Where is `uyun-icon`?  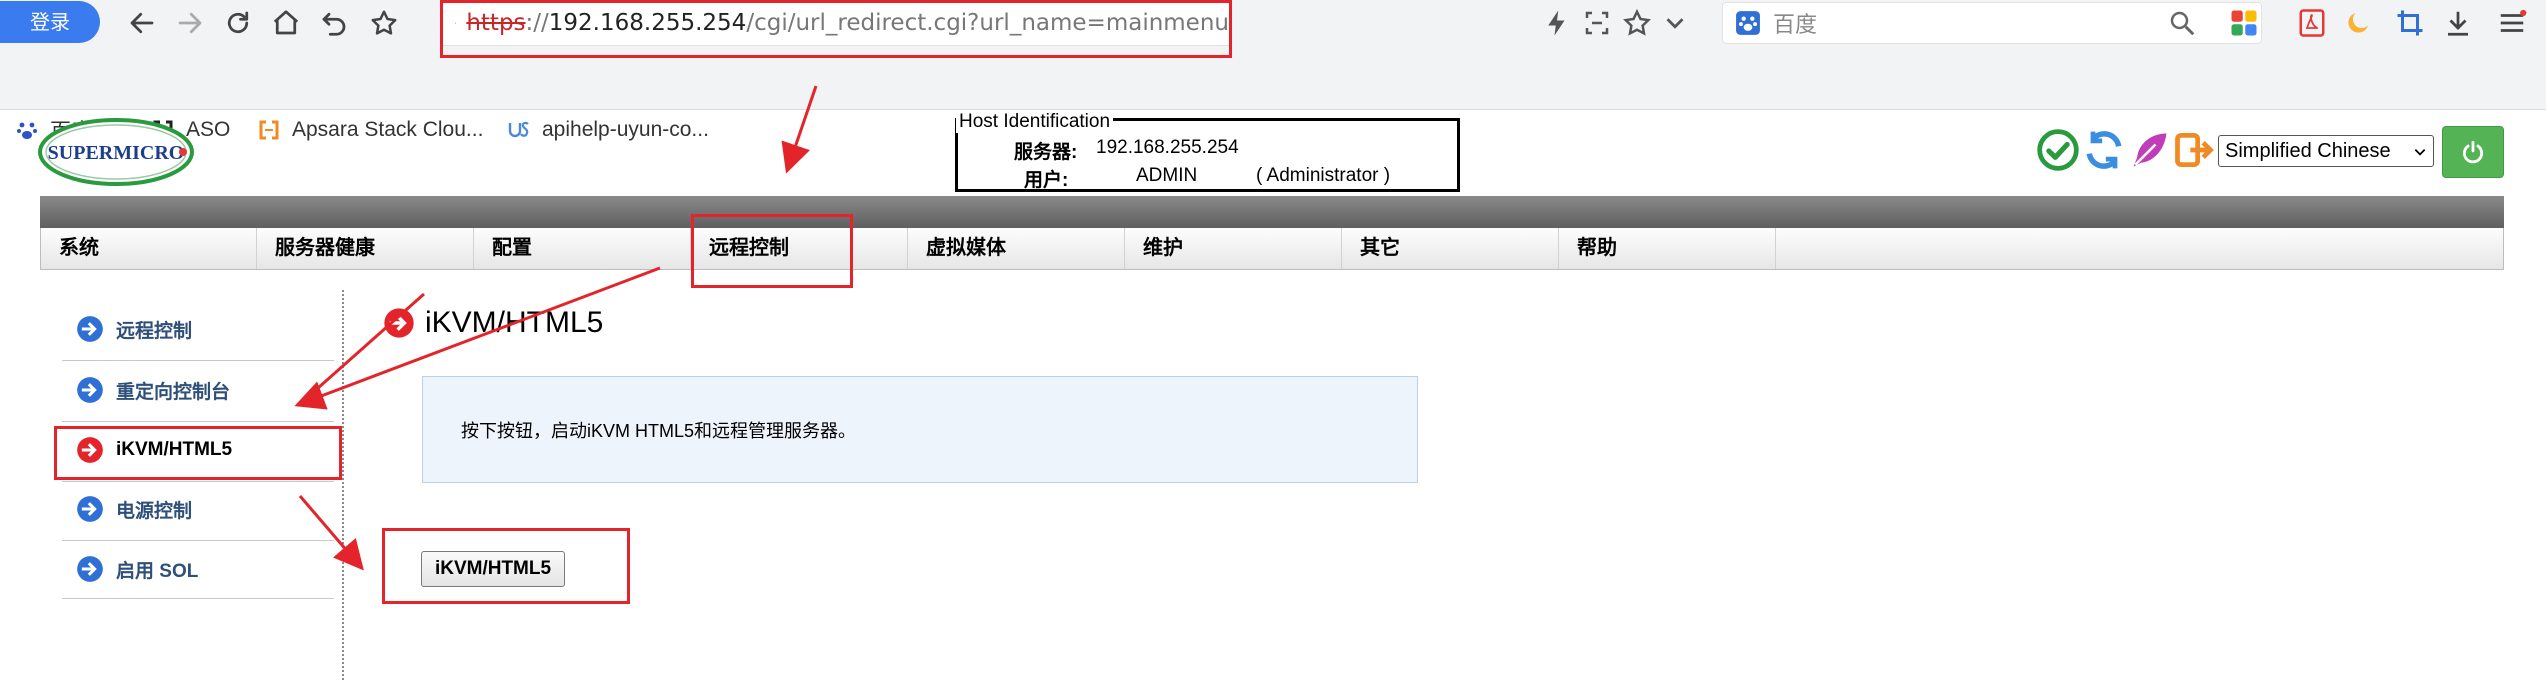 uyun-icon is located at coordinates (519, 130).